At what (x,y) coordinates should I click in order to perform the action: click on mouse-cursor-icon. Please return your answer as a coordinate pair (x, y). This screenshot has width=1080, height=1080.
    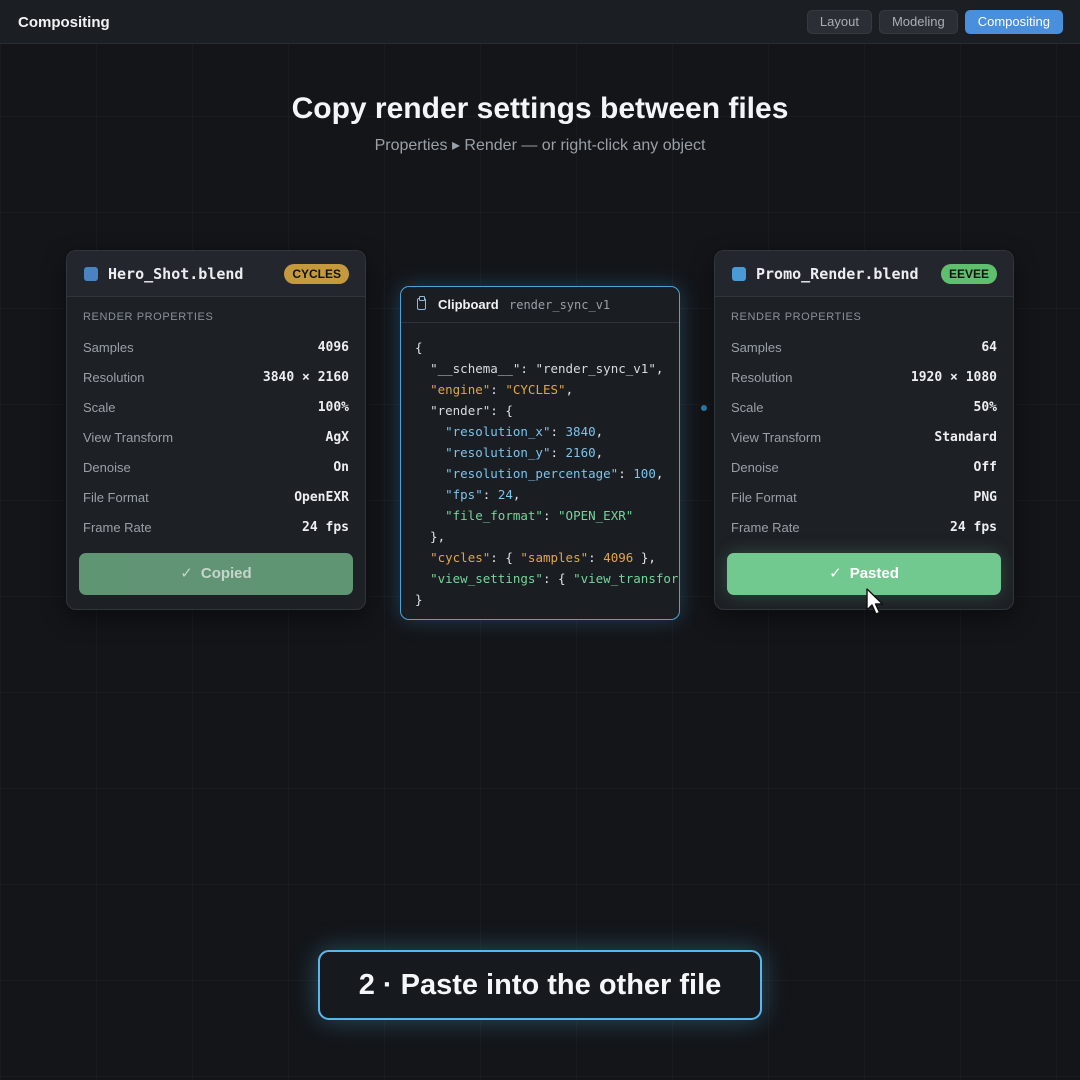
    Looking at the image, I should click on (875, 601).